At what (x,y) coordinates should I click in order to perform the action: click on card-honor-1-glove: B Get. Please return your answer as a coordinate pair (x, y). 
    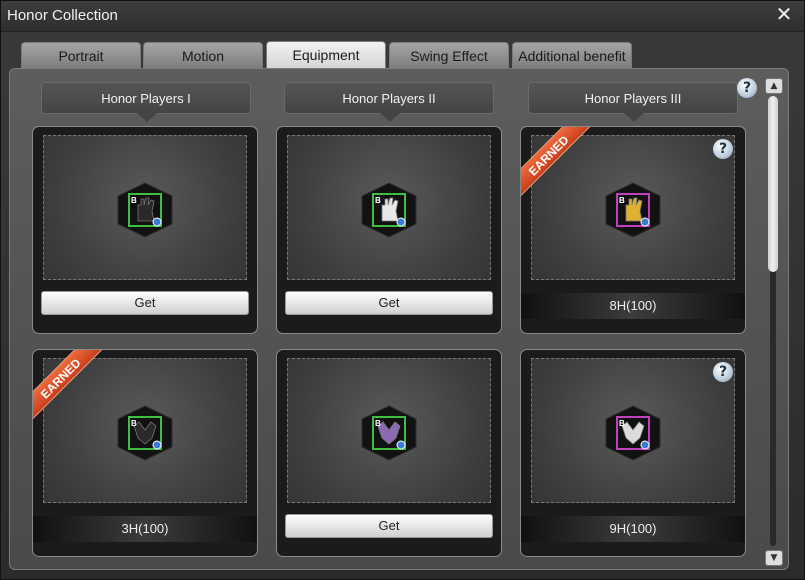
    Looking at the image, I should click on (145, 230).